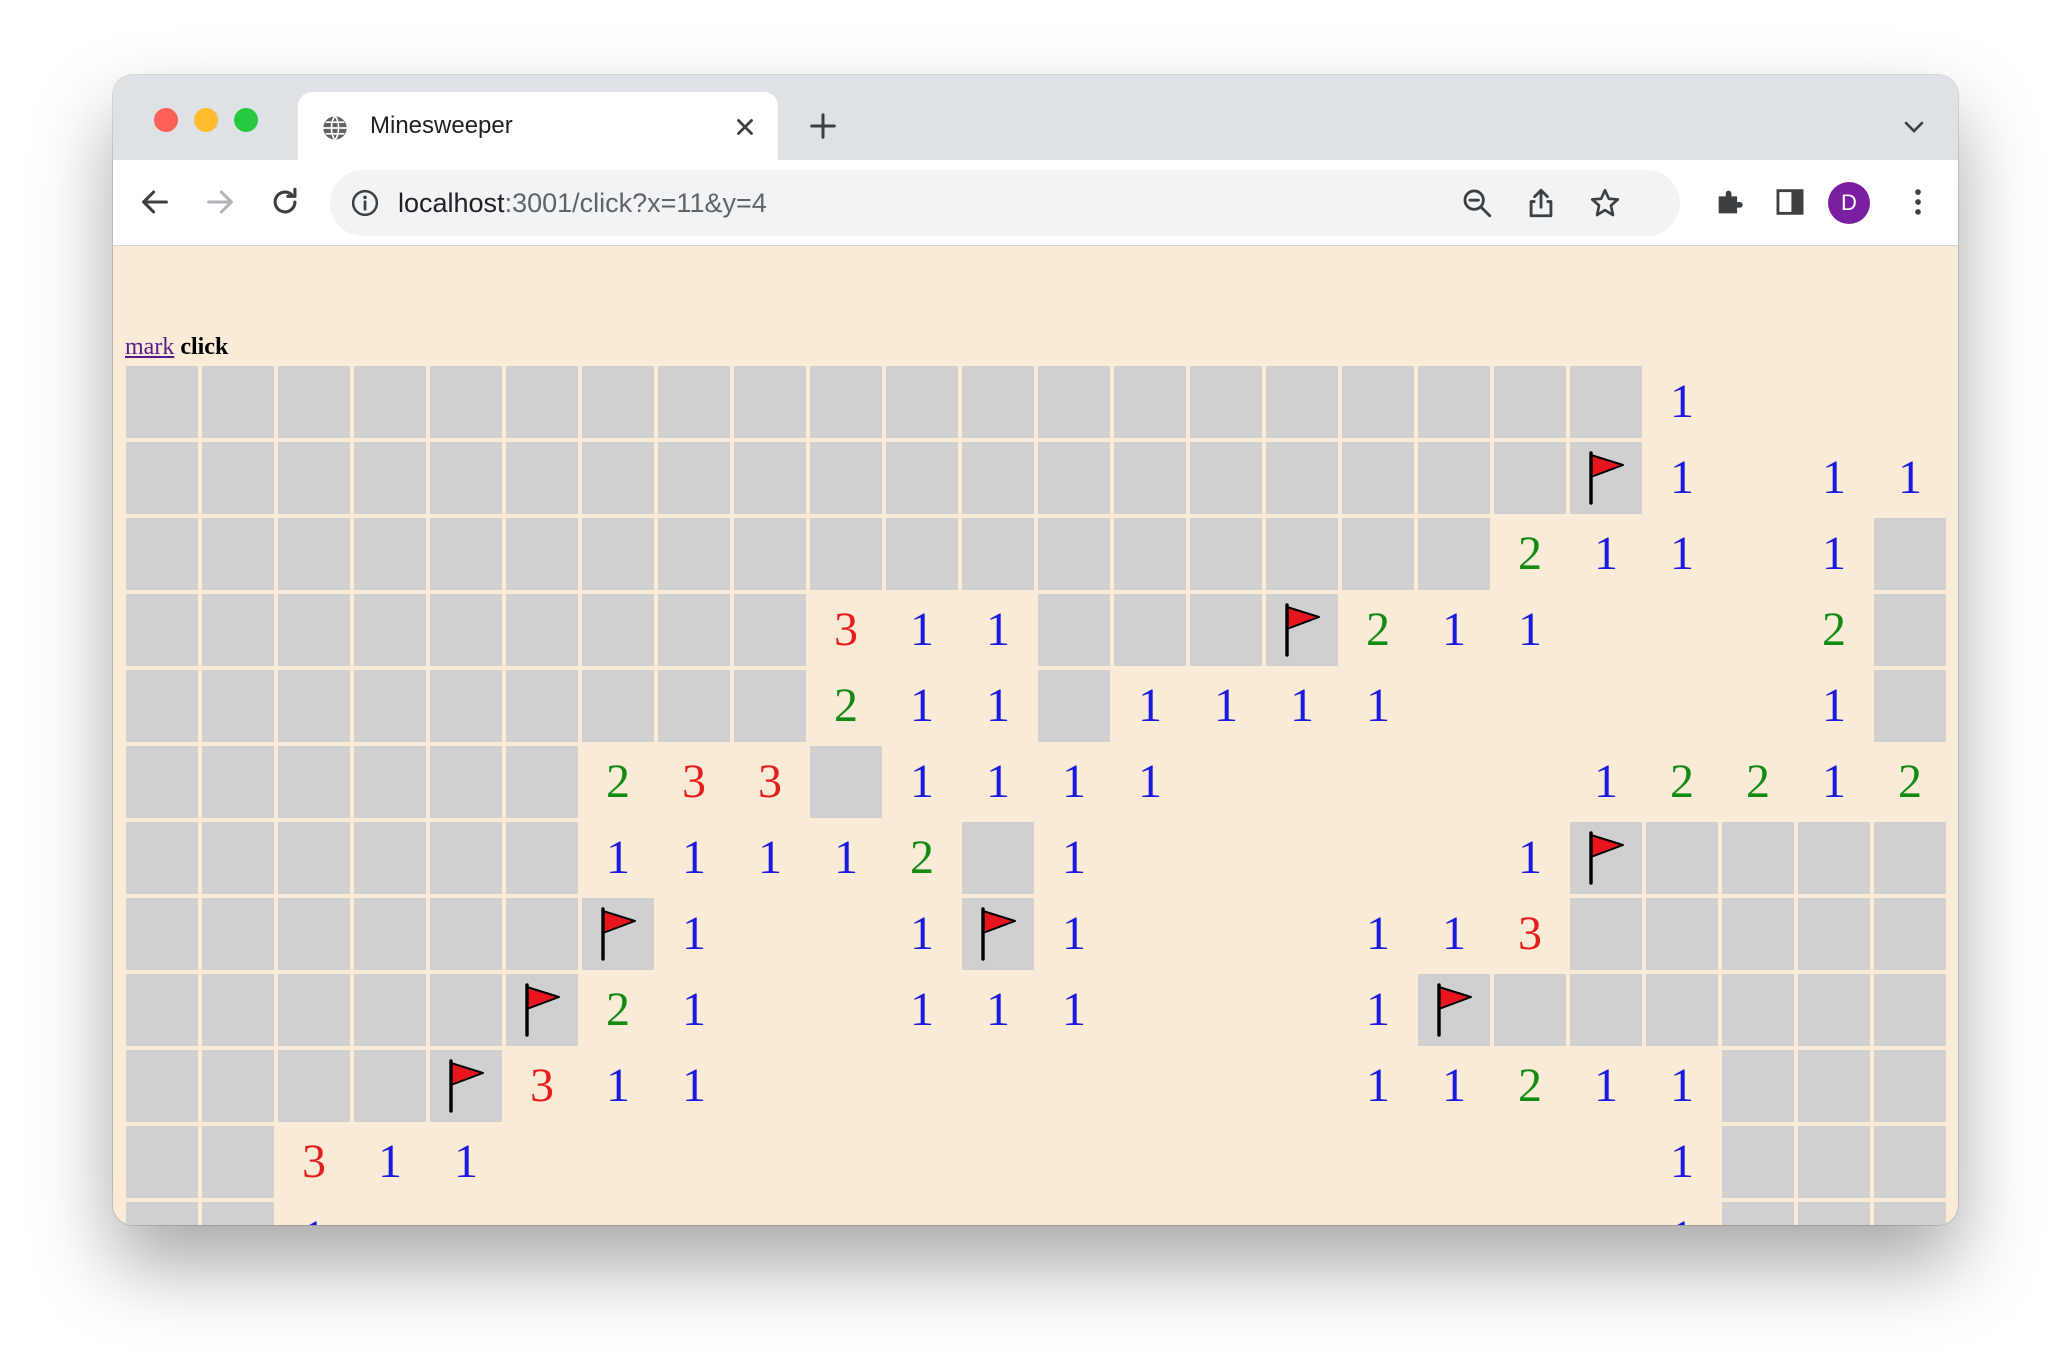 This screenshot has height=1370, width=2066. Describe the element at coordinates (1541, 203) in the screenshot. I see `share-icon` at that location.